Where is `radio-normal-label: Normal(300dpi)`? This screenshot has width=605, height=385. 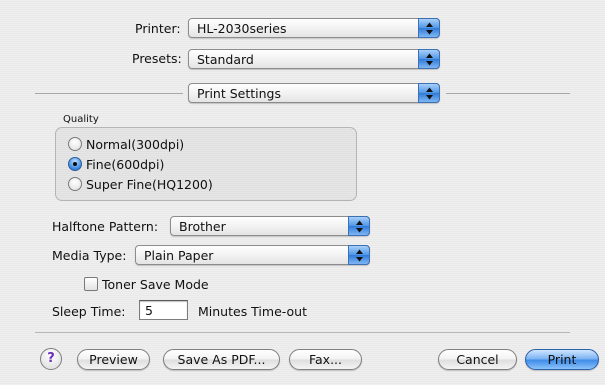
radio-normal-label: Normal(300dpi) is located at coordinates (135, 144).